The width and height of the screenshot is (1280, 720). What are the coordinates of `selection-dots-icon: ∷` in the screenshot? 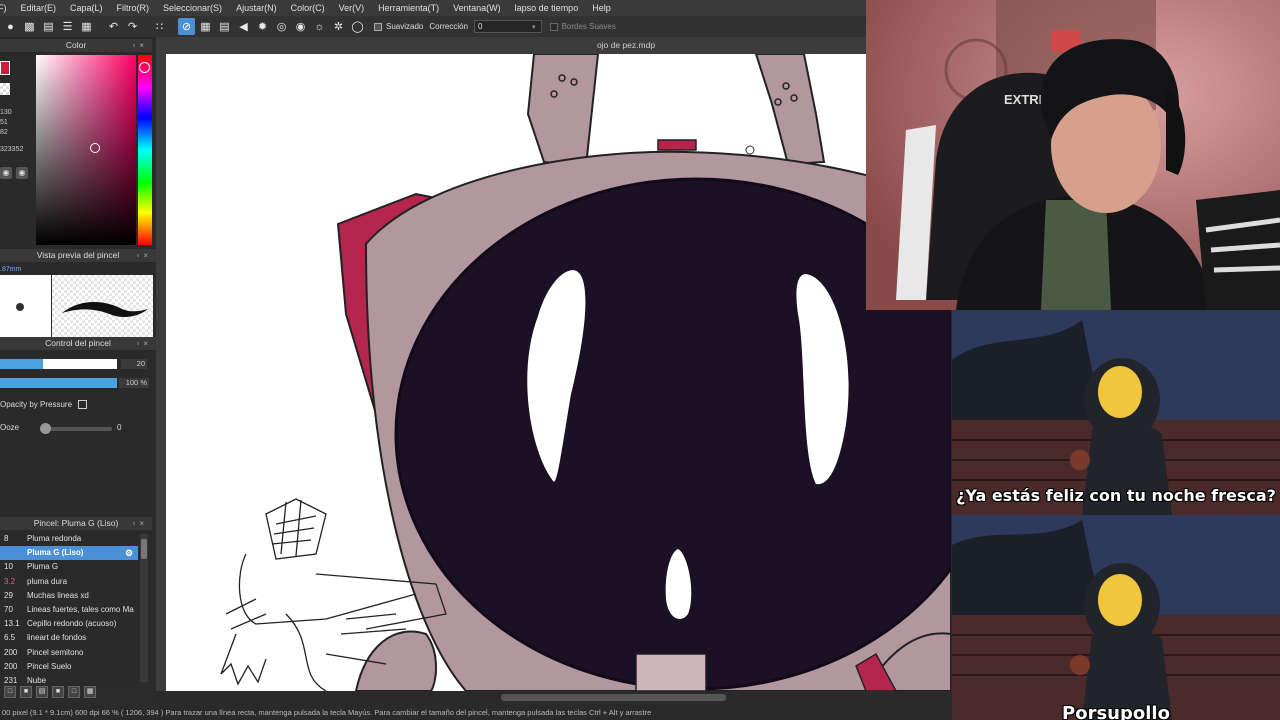 It's located at (159, 26).